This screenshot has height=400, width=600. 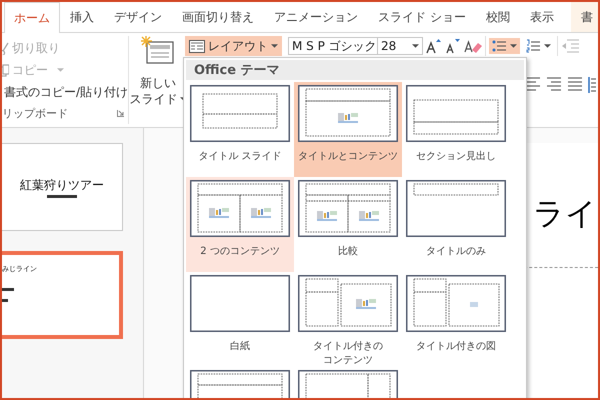 I want to click on ribbon-tab: アニメーション, so click(x=316, y=17).